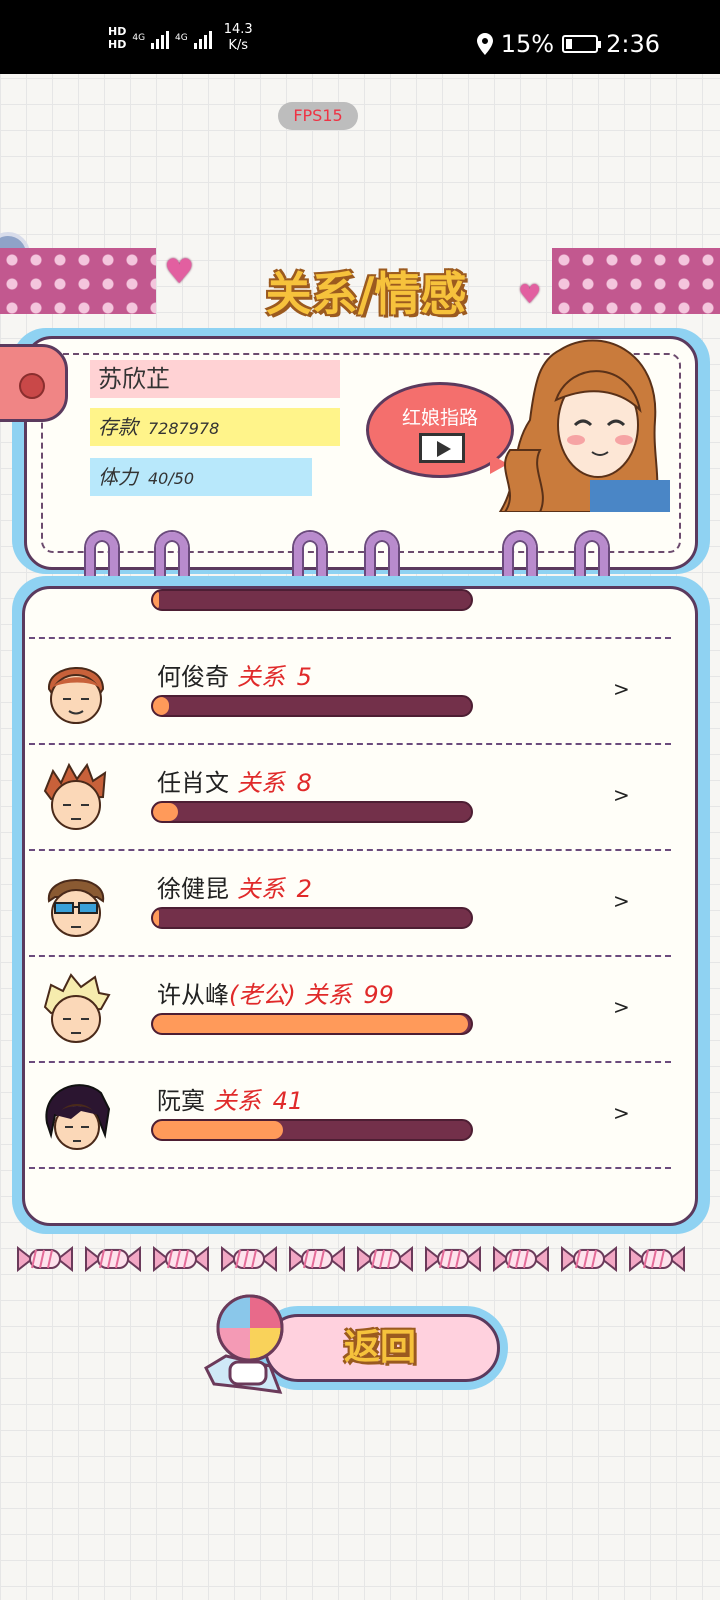  What do you see at coordinates (78, 281) in the screenshot?
I see `polka-ribbon-left` at bounding box center [78, 281].